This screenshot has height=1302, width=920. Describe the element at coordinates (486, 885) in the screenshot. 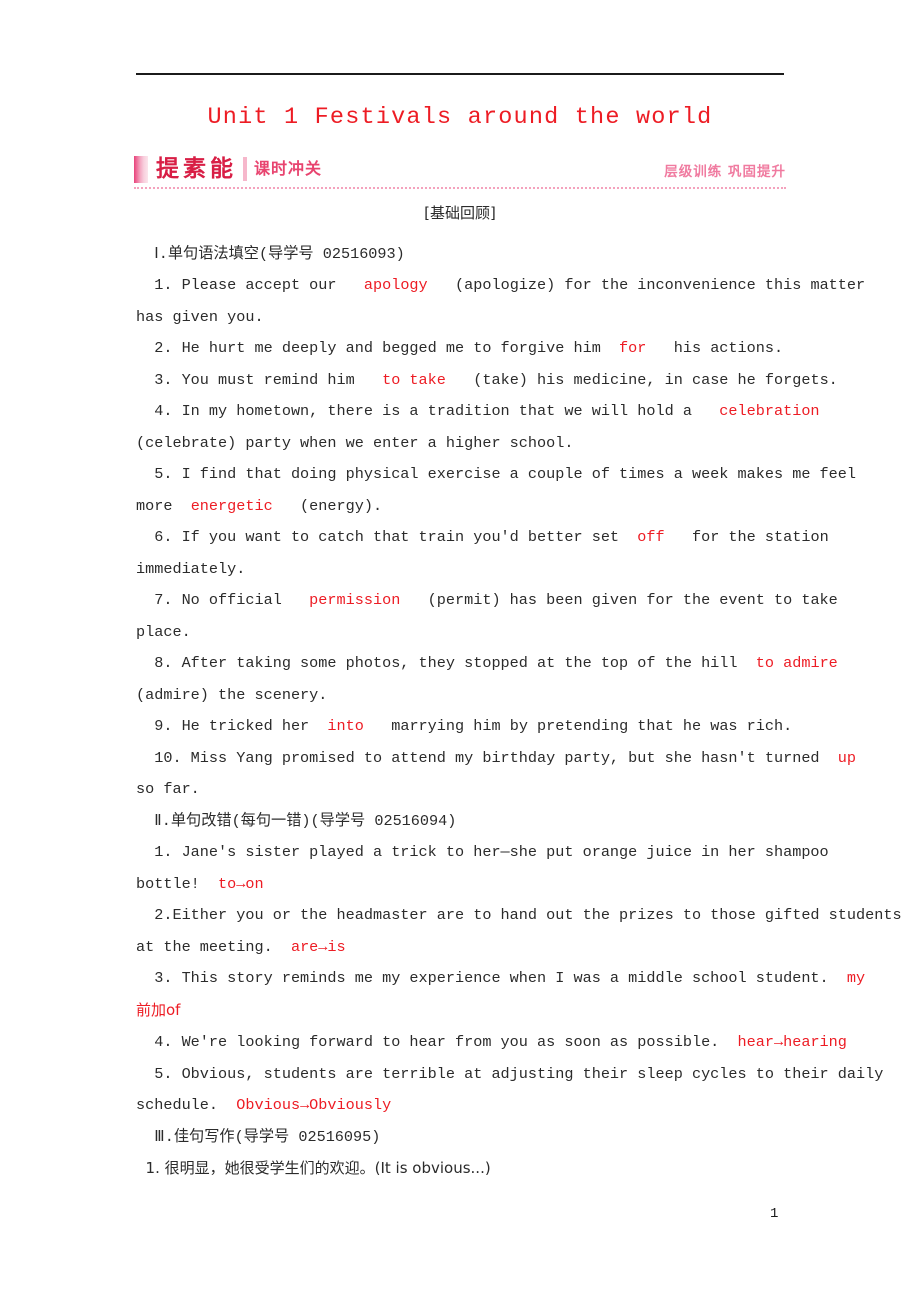

I see `exercise-line: bottle! to→on` at that location.